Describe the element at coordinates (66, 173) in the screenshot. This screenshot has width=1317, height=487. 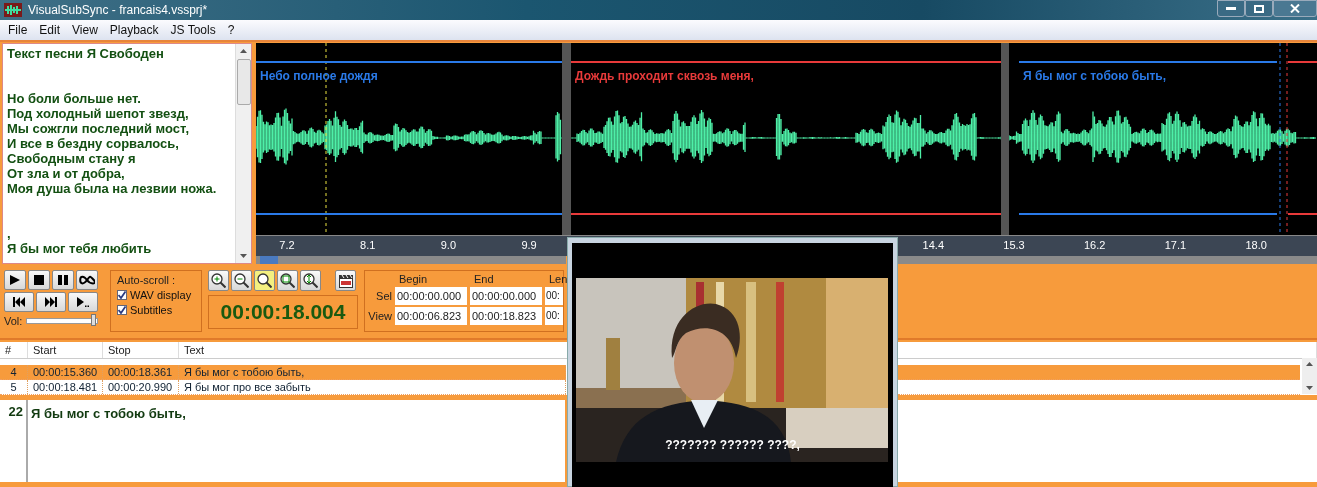
I see `lyrics-line: От зла и от добра,` at that location.